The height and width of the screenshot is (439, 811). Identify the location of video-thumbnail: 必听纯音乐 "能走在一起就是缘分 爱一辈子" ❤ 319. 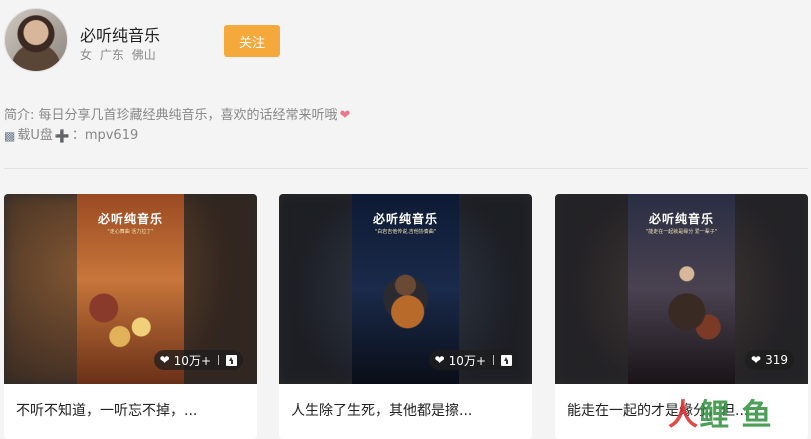
(681, 289).